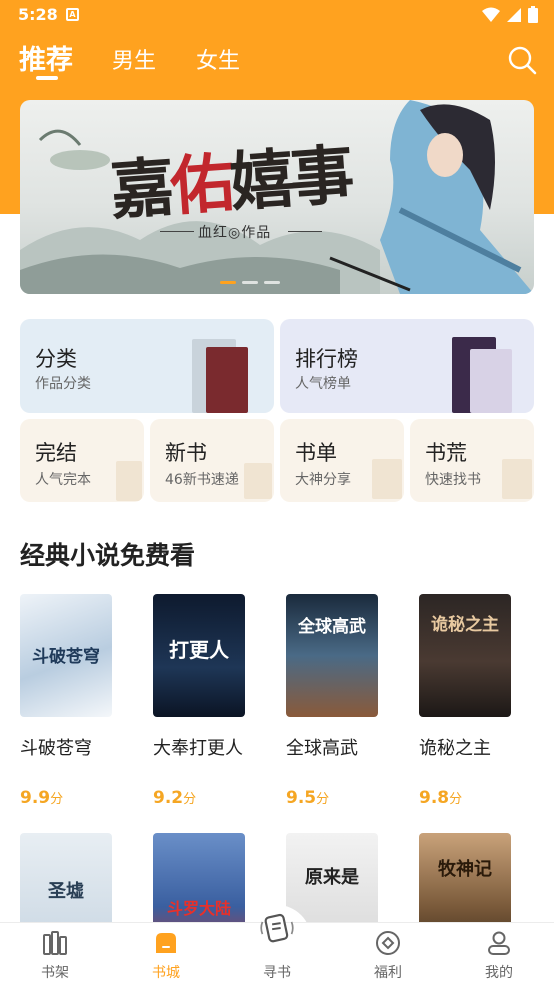 This screenshot has height=984, width=554. Describe the element at coordinates (129, 481) in the screenshot. I see `finished-deco` at that location.